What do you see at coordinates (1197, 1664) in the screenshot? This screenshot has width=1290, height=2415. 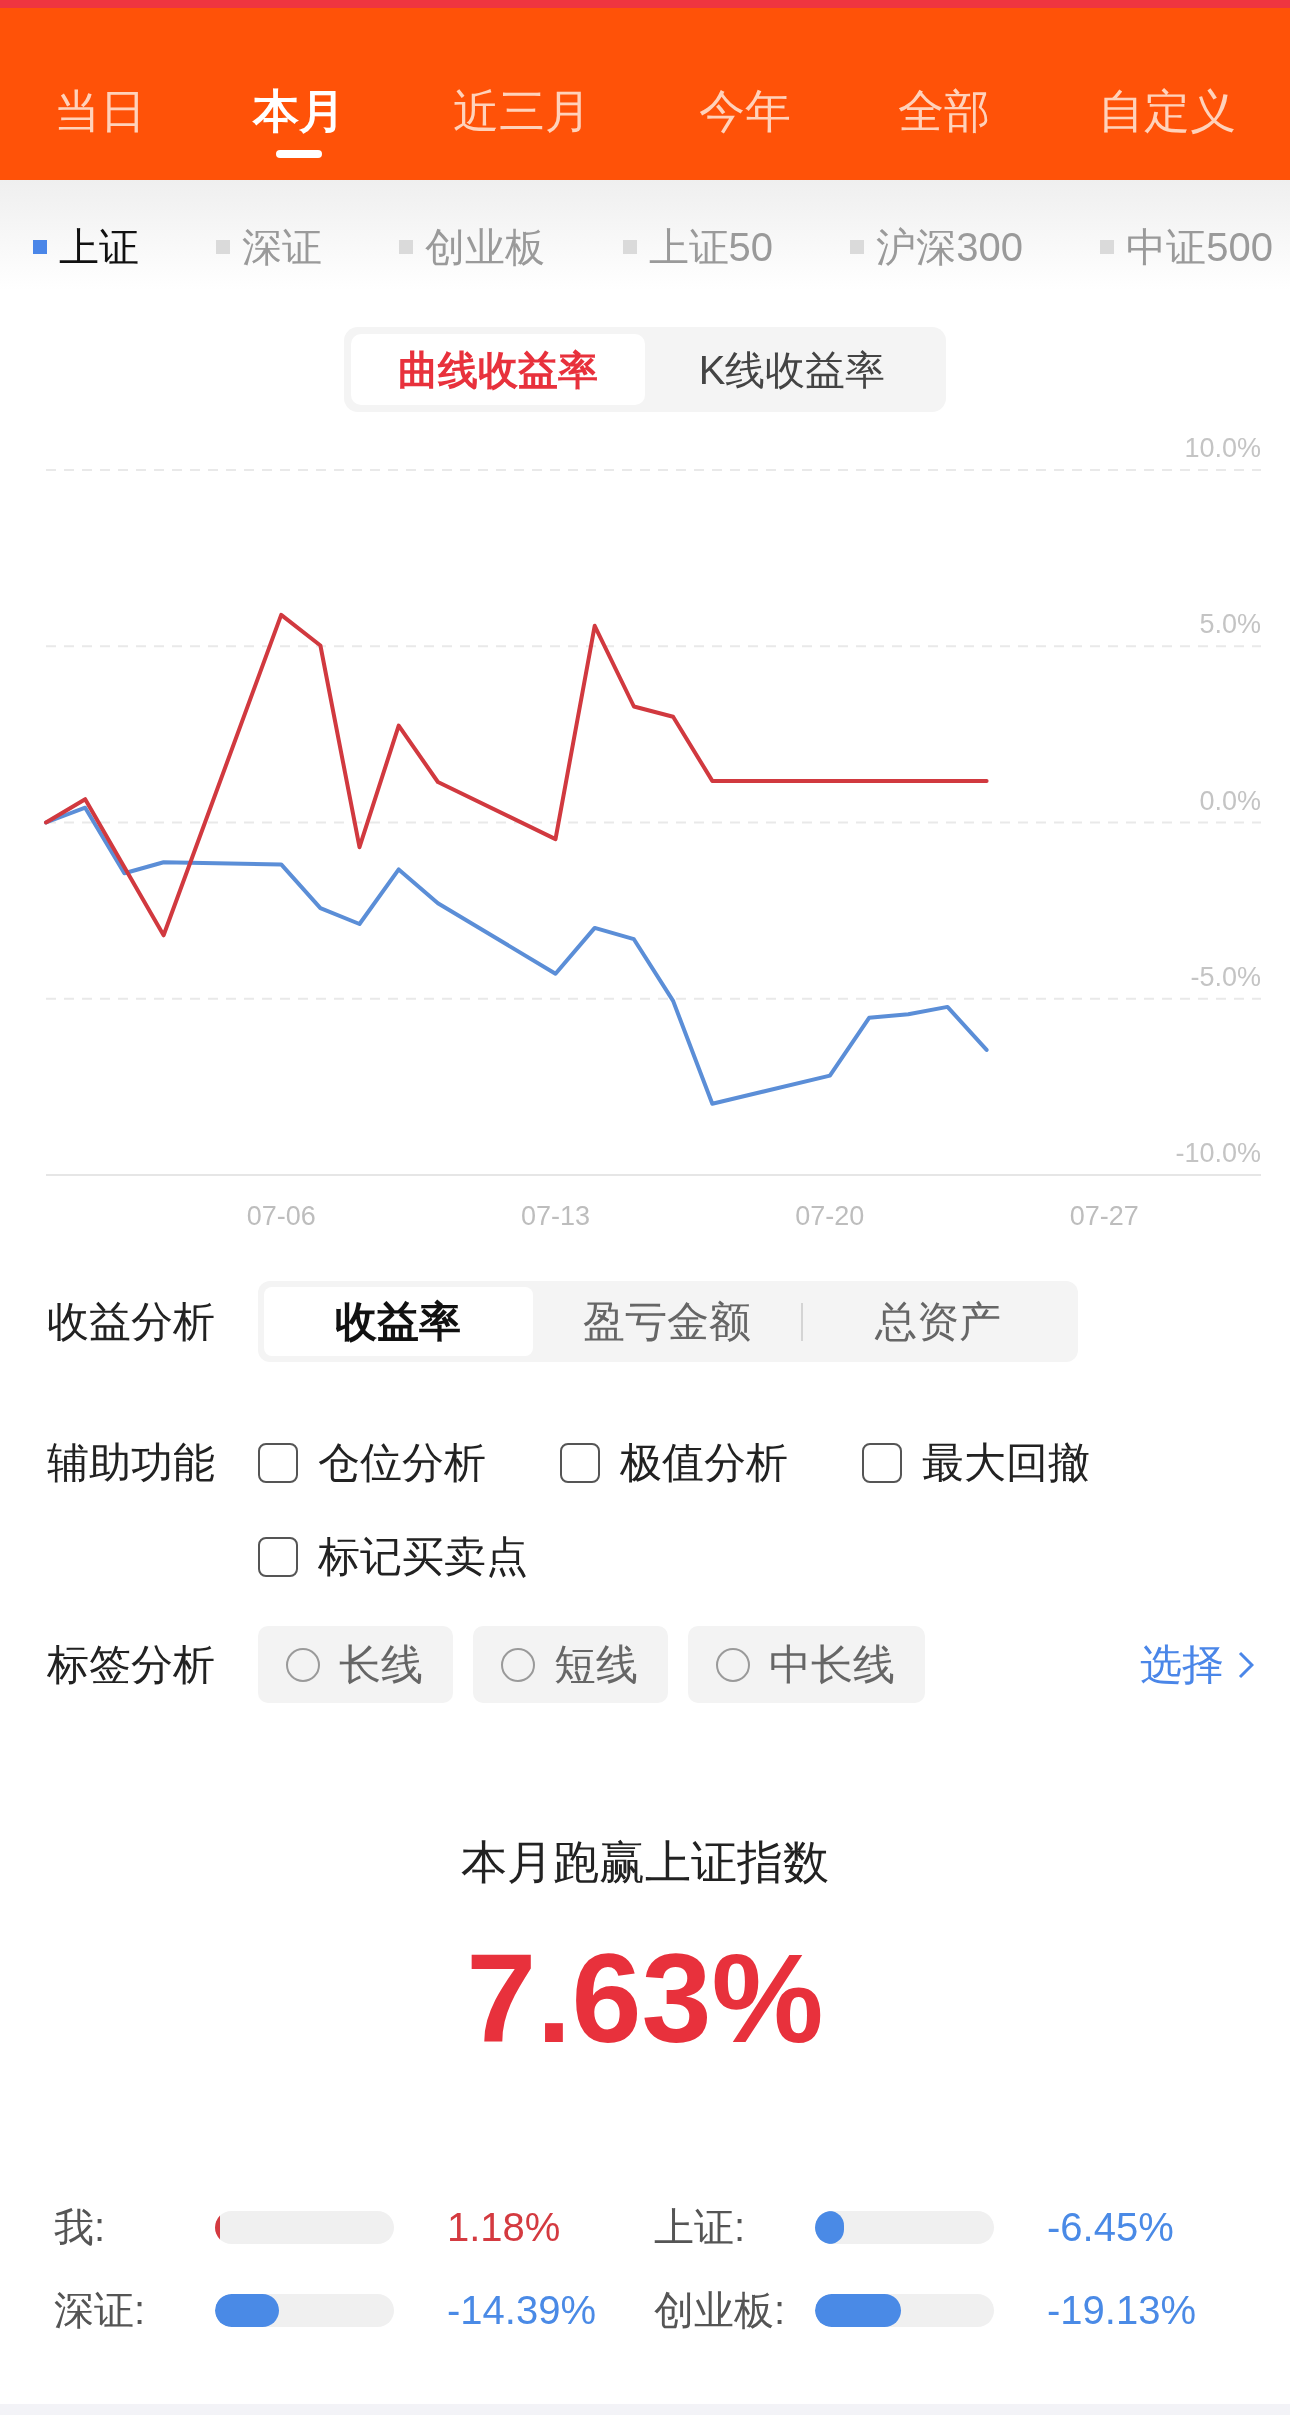 I see `select-link: 选择` at bounding box center [1197, 1664].